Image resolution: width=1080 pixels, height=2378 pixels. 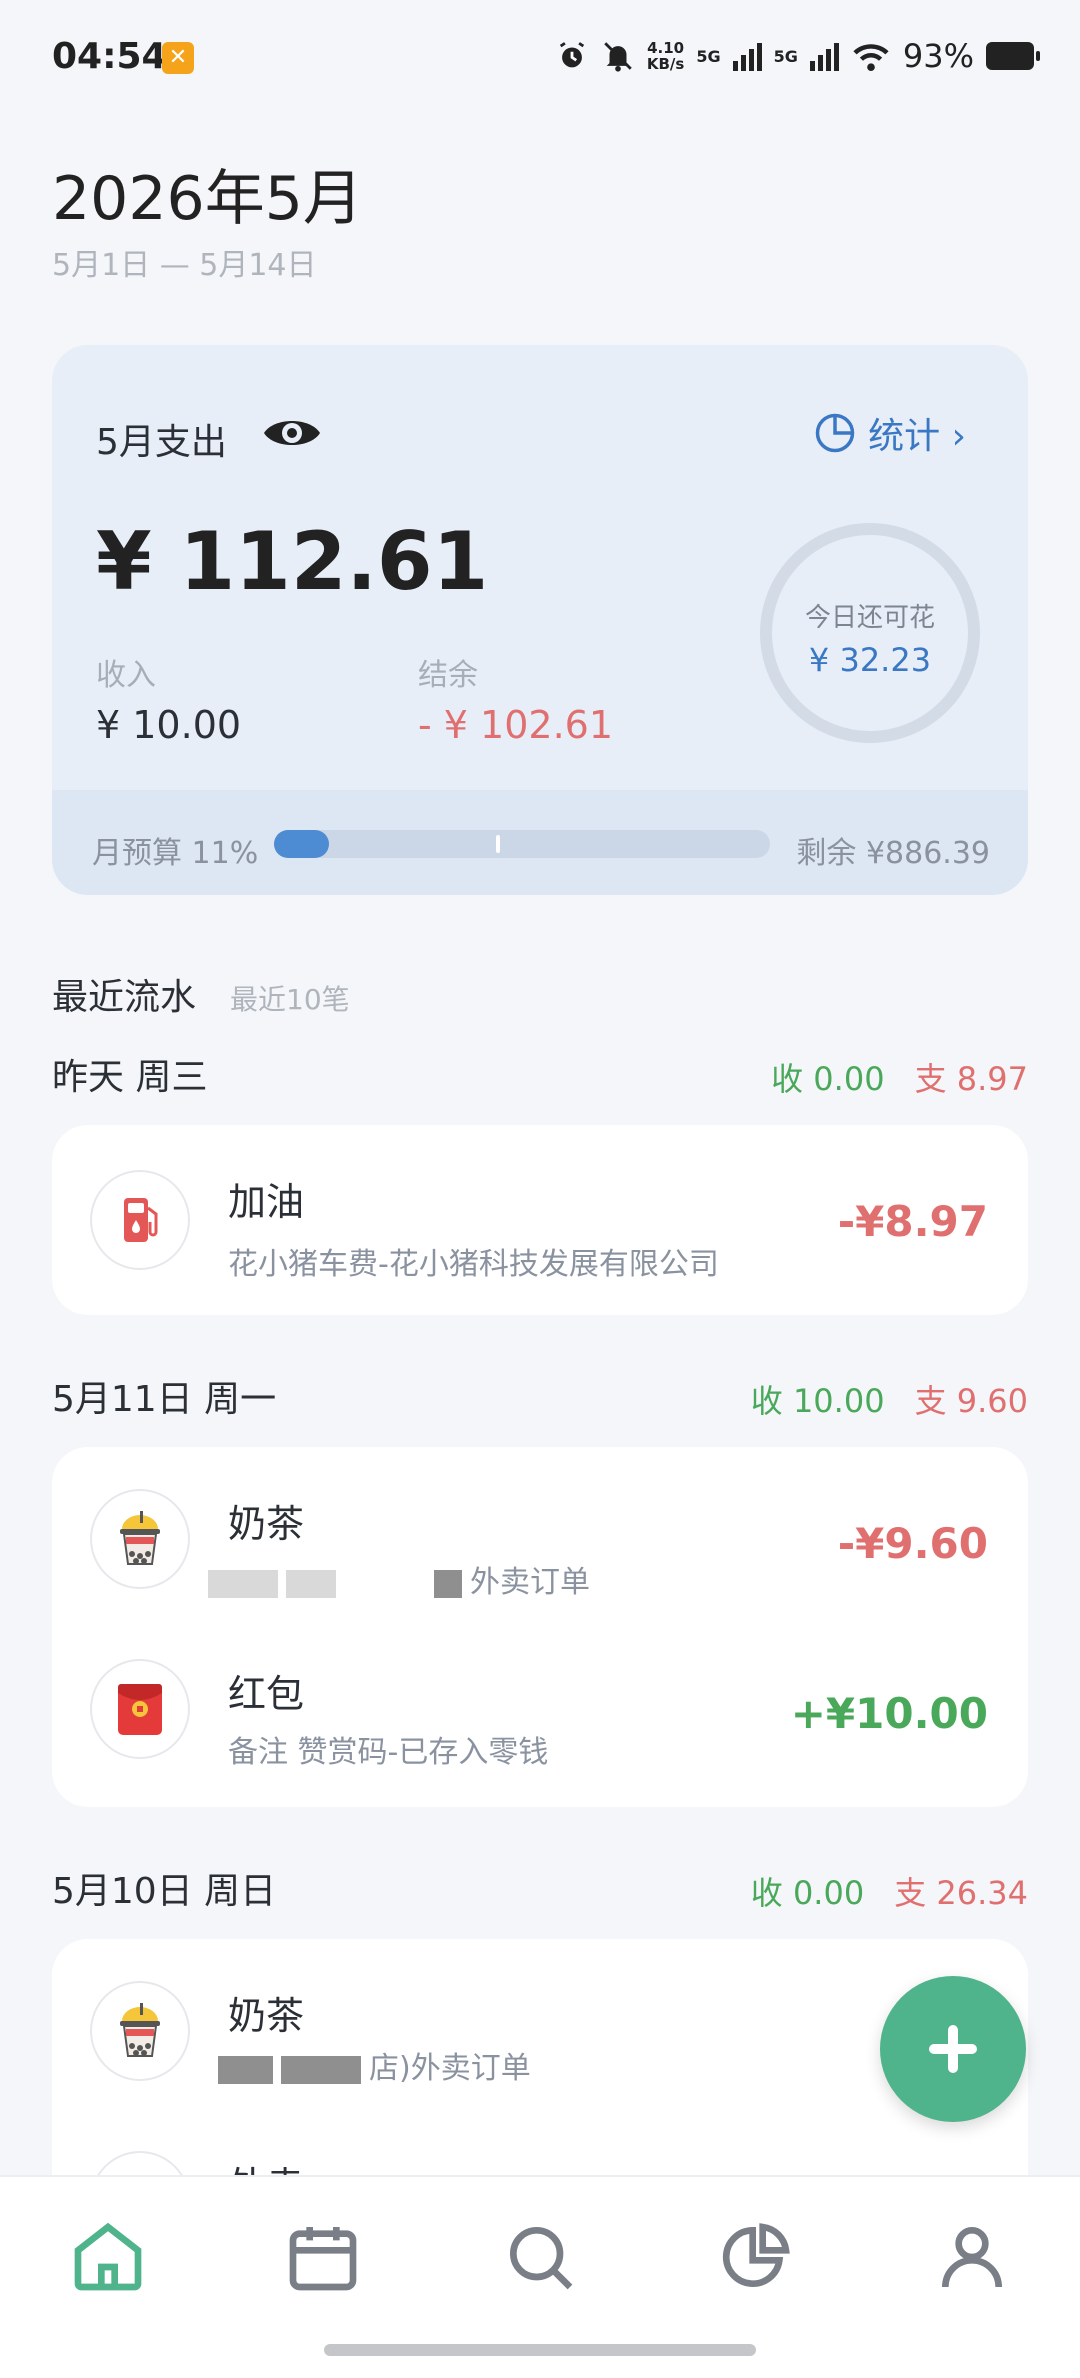 I want to click on status-time: 04:54, so click(x=109, y=56).